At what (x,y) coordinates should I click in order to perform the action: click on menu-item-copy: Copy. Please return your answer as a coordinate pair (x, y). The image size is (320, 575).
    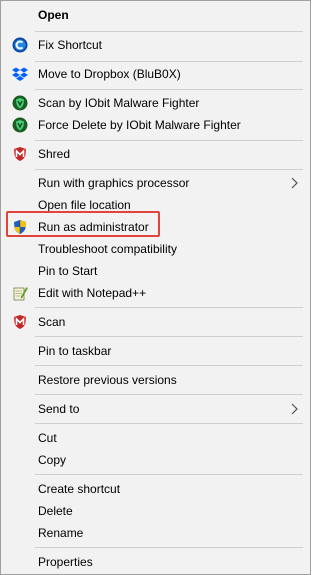
    Looking at the image, I should click on (155, 460).